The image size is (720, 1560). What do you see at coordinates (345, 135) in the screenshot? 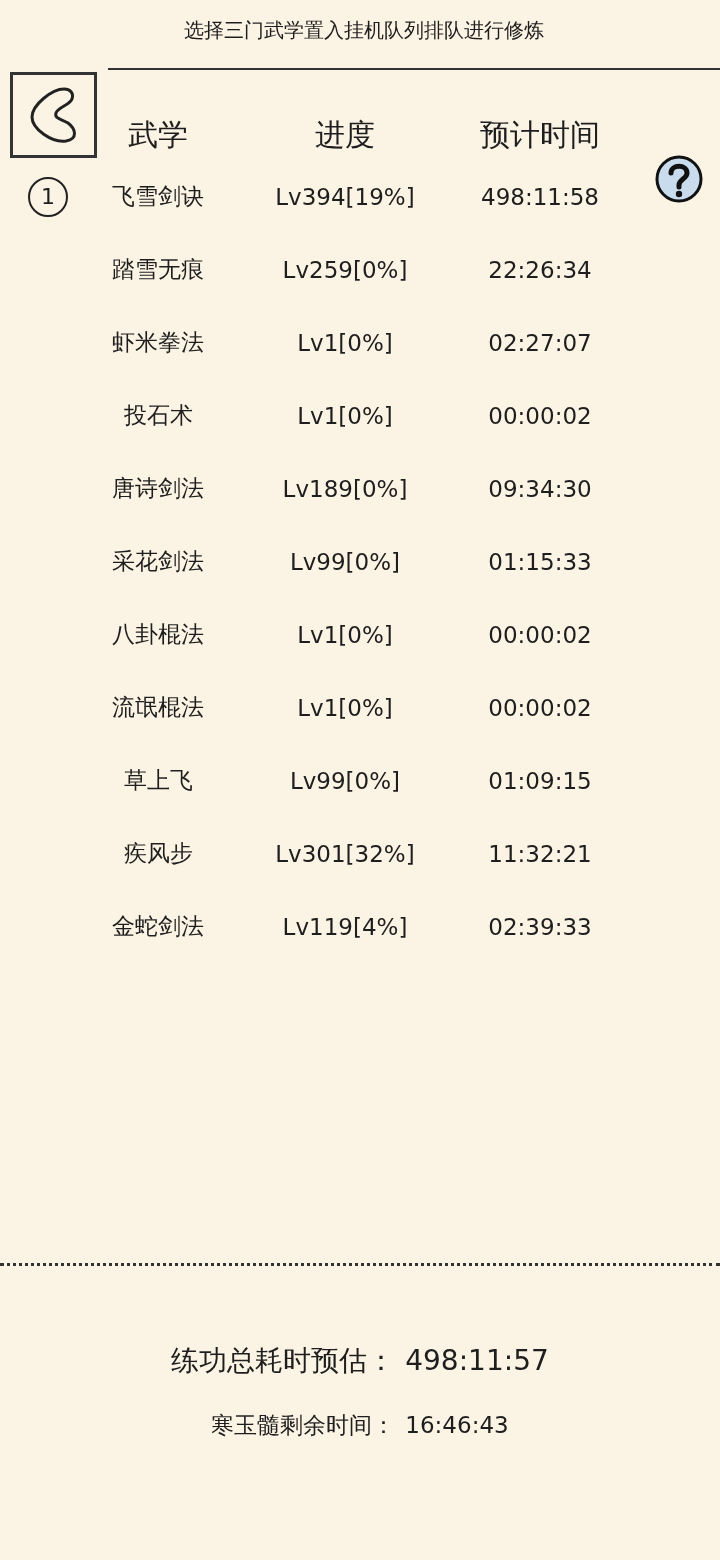
I see `column-header: 进度` at bounding box center [345, 135].